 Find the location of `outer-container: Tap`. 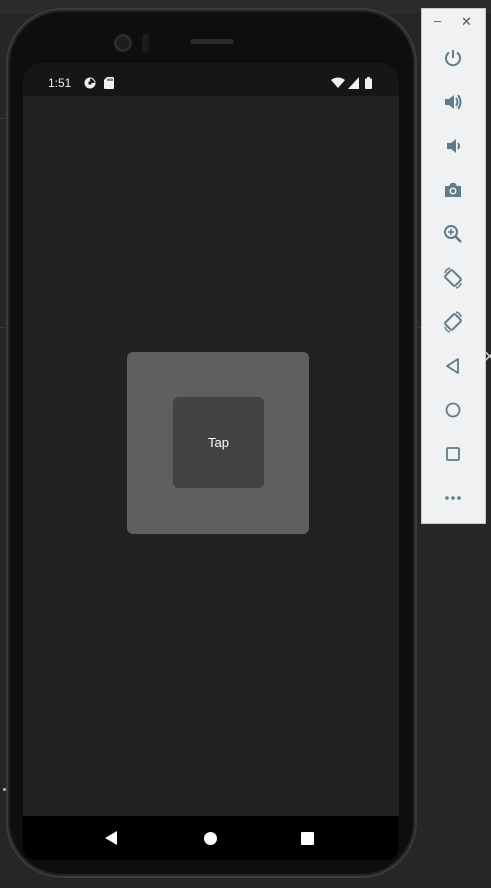

outer-container: Tap is located at coordinates (218, 443).